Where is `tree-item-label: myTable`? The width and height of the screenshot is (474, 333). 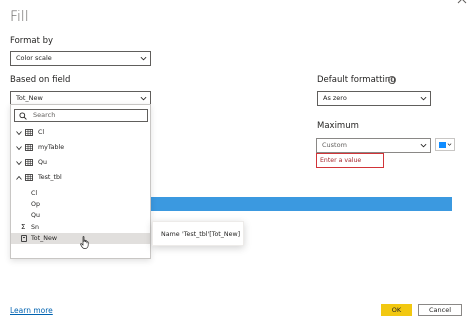 tree-item-label: myTable is located at coordinates (51, 147).